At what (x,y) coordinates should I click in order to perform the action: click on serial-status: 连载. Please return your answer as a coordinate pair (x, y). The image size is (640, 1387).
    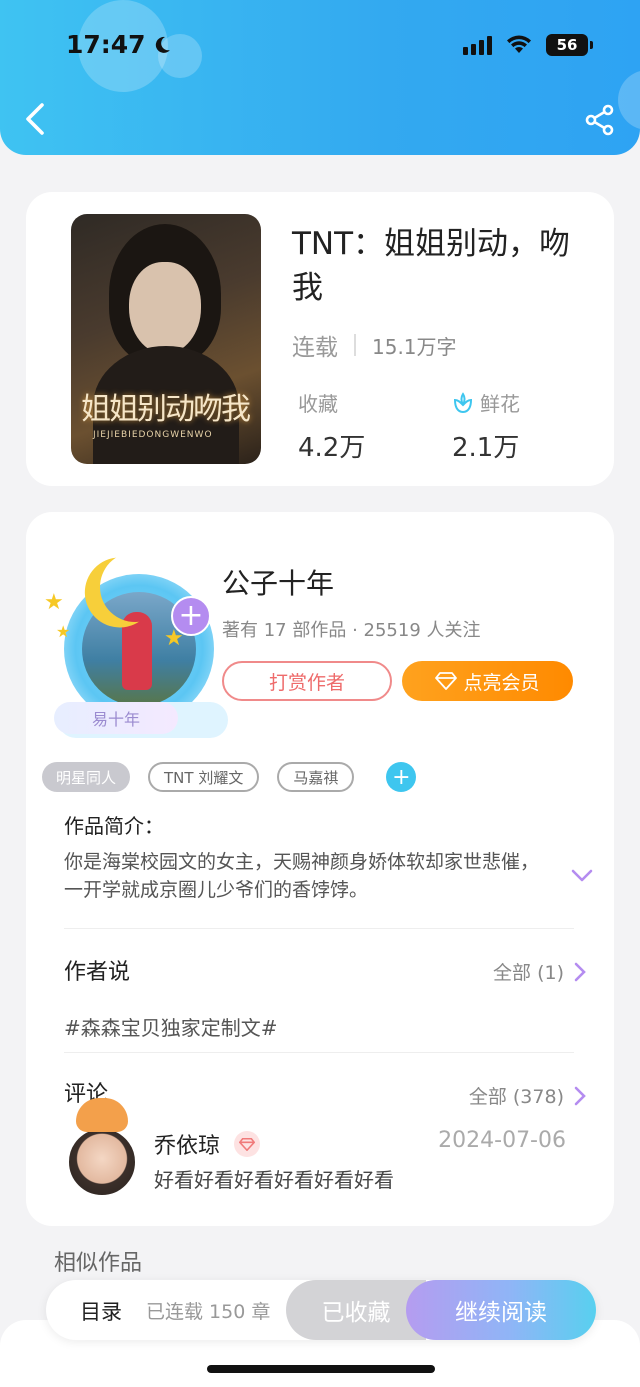
    Looking at the image, I should click on (315, 348).